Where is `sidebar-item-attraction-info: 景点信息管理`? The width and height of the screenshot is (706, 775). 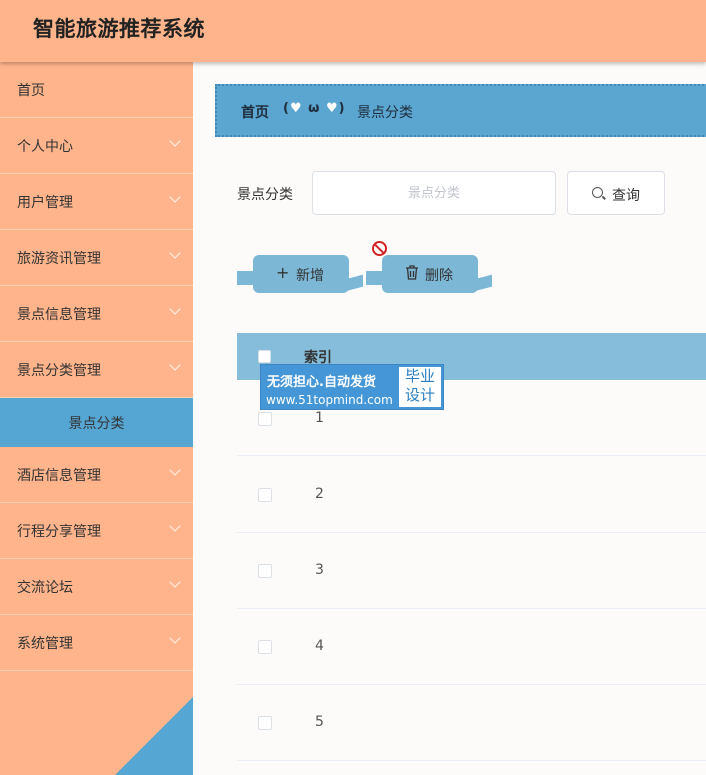 sidebar-item-attraction-info: 景点信息管理 is located at coordinates (96, 314).